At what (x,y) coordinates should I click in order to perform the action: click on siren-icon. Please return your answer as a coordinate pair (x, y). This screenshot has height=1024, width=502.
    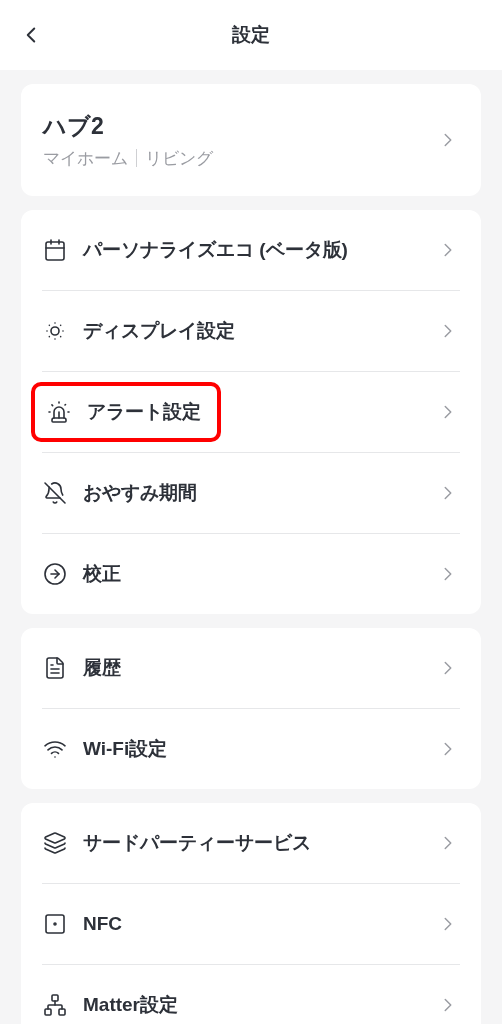
    Looking at the image, I should click on (59, 412).